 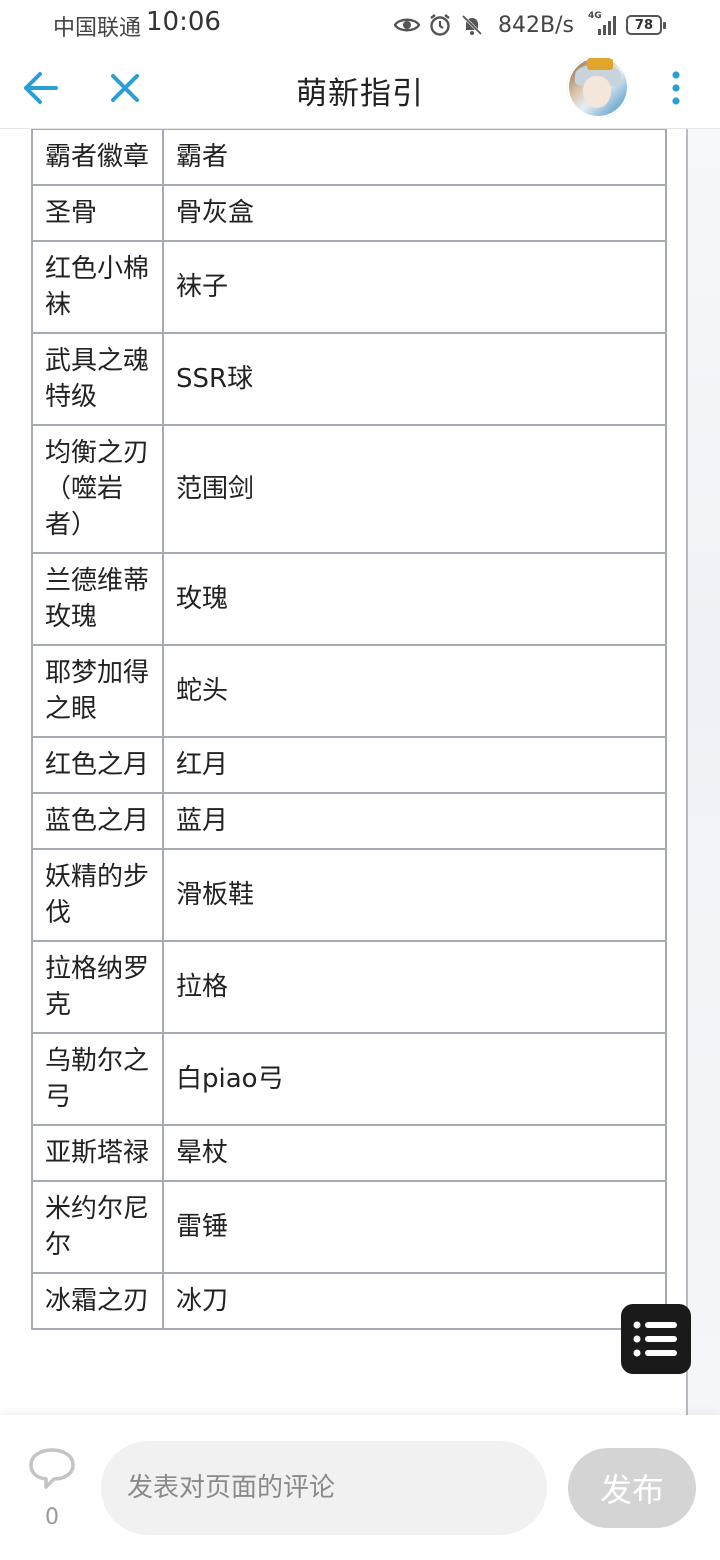 I want to click on more-options-button, so click(x=676, y=88).